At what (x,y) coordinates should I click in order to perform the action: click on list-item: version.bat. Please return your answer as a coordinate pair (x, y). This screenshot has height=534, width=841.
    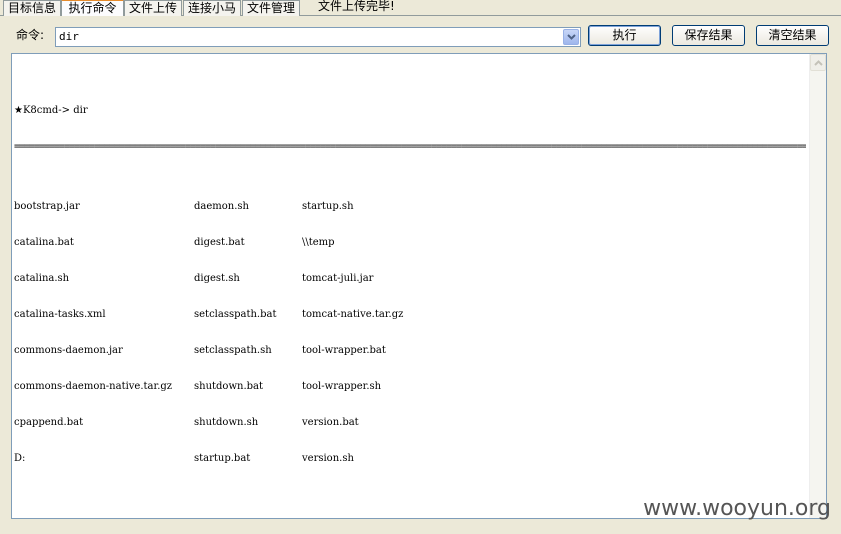
    Looking at the image, I should click on (330, 422).